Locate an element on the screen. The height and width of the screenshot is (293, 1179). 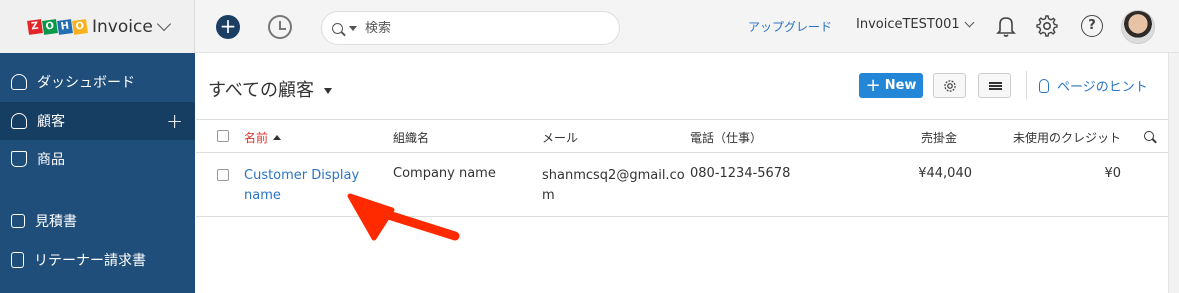
table-header: 名前 組織名 メール 電話（仕事） 売掛金 未使用のクレジット is located at coordinates (682, 136).